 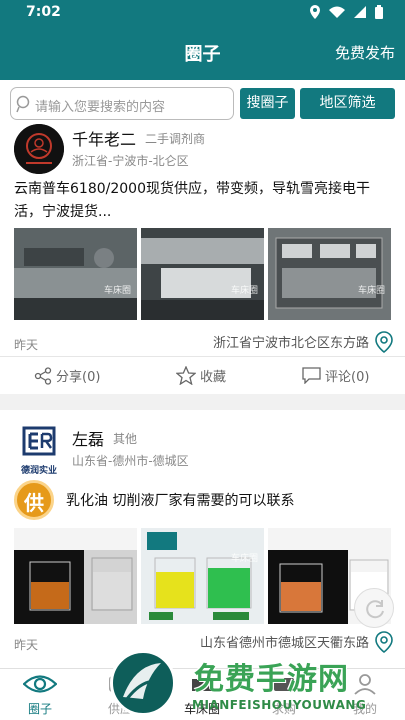 I want to click on company-logo-text: 德润实业, so click(x=38, y=471).